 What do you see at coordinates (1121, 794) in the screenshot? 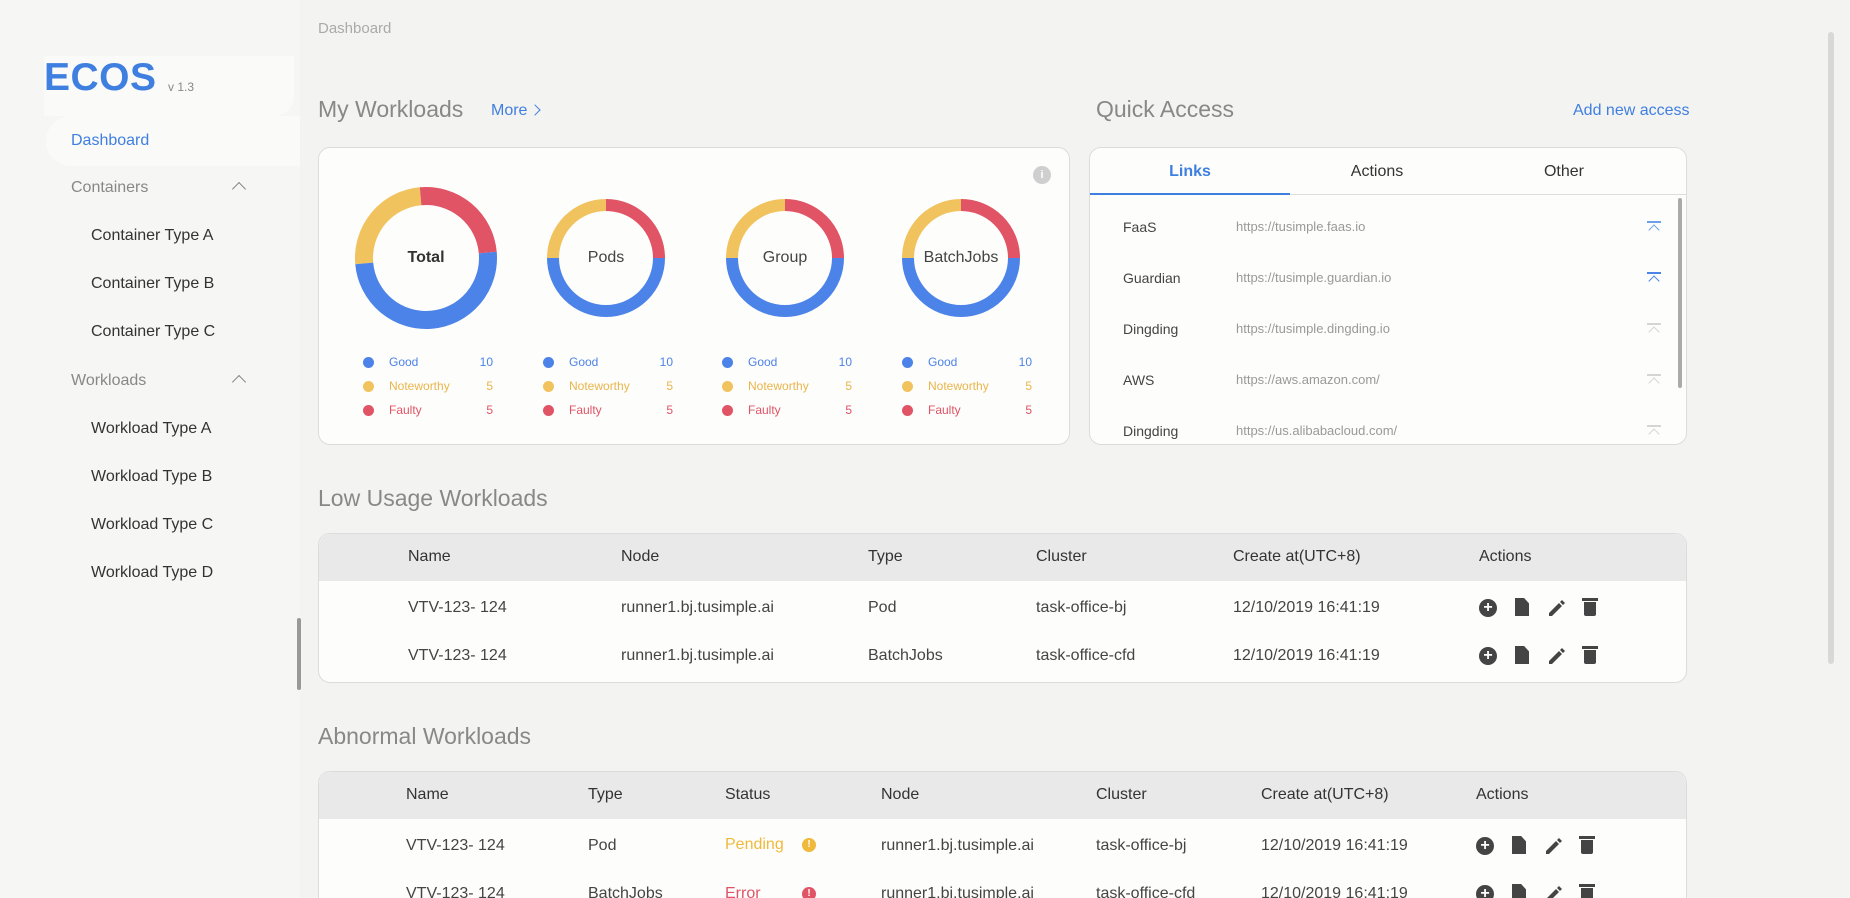
I see `column-header: Cluster` at bounding box center [1121, 794].